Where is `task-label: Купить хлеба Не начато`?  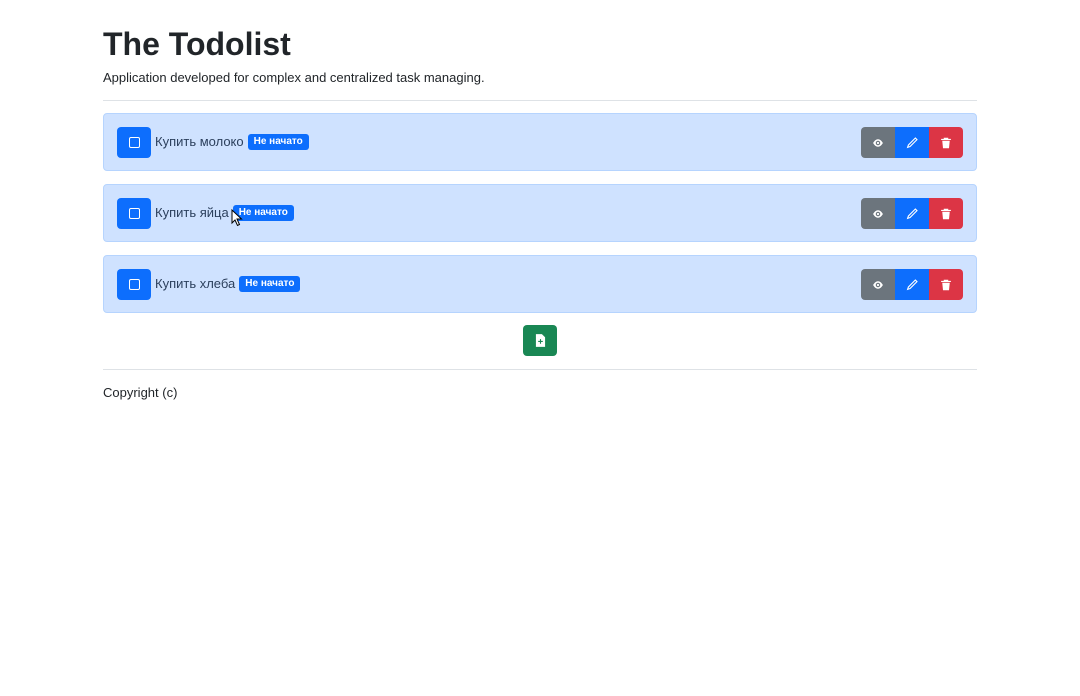
task-label: Купить хлеба Не начато is located at coordinates (228, 284).